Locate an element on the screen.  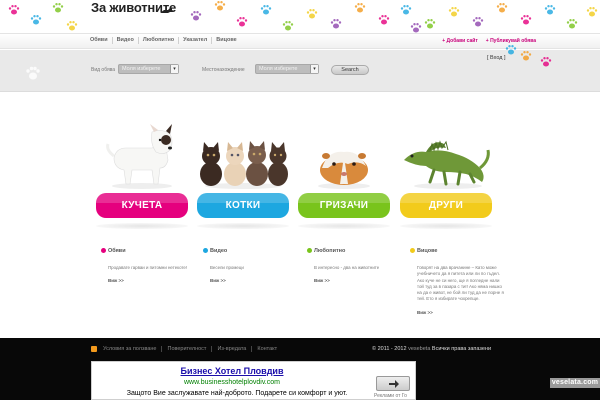
nav-item-video: Видео is located at coordinates (124, 40).